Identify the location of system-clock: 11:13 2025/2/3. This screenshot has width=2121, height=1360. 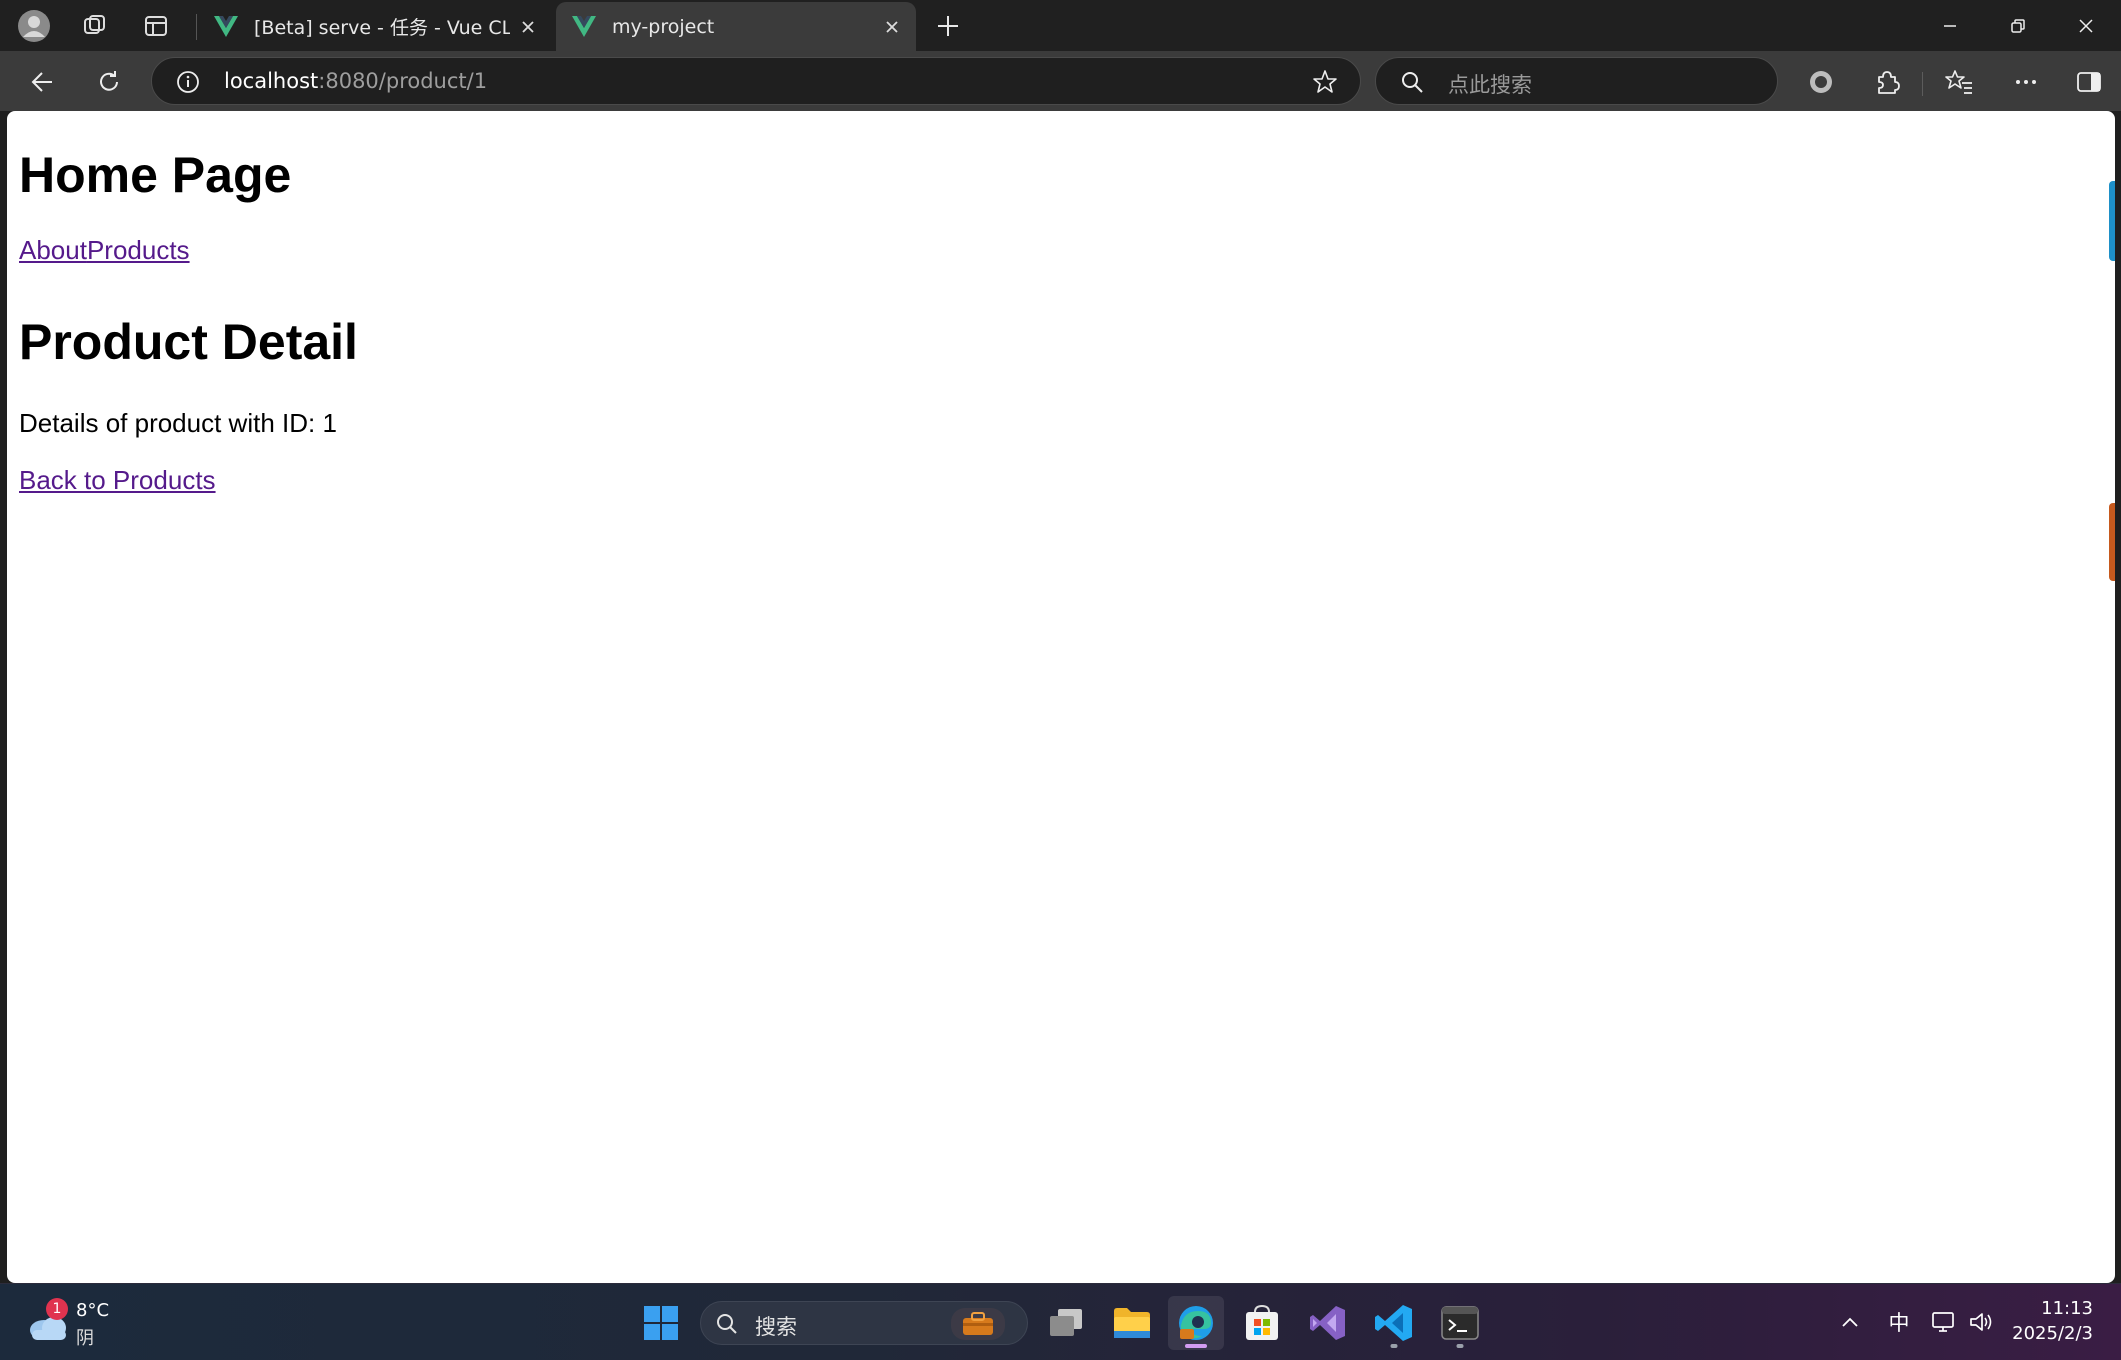
(2052, 1321).